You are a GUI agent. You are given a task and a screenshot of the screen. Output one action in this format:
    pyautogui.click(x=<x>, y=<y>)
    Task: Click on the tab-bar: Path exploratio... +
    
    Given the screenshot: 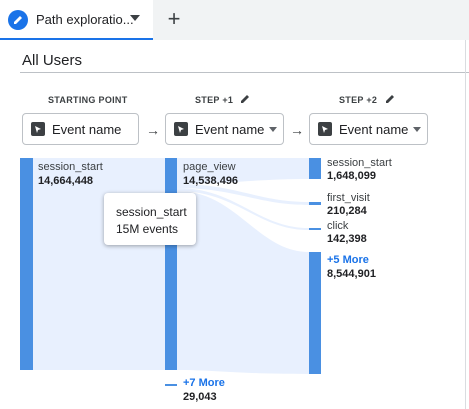 What is the action you would take?
    pyautogui.click(x=234, y=20)
    